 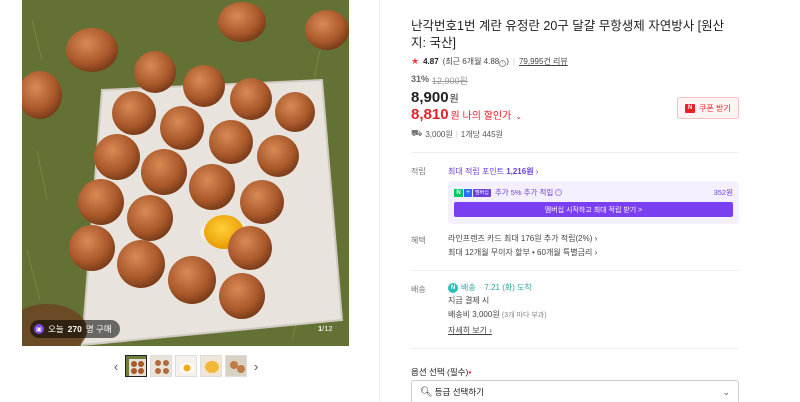 I want to click on benefit-installment-text: 최대 12개월 무이자 할부 • 60개월 특별금리, so click(x=520, y=252).